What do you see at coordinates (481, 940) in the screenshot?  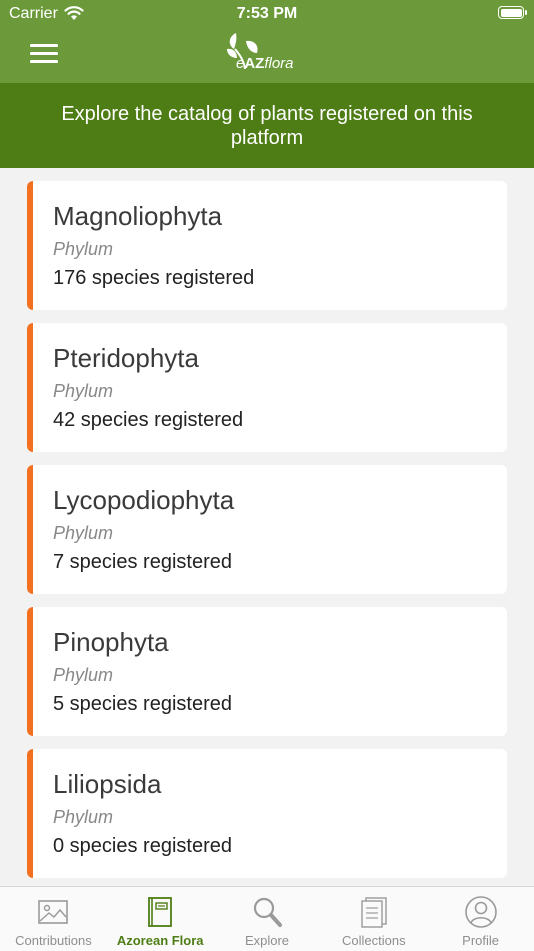 I see `tab-label: Profile` at bounding box center [481, 940].